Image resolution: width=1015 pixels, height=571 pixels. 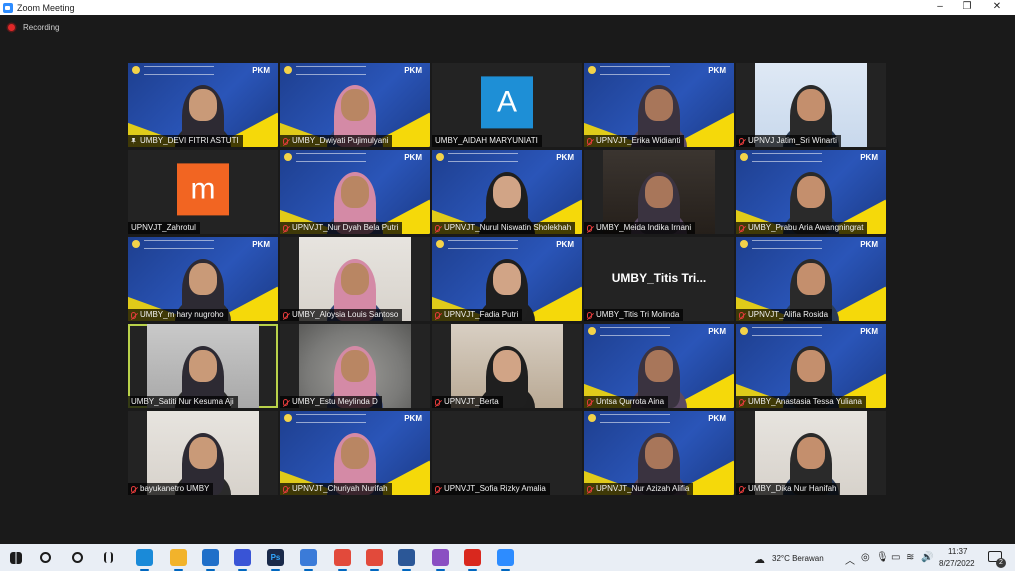 What do you see at coordinates (659, 192) in the screenshot?
I see `participant-tile: UMBY_Meida Indika Irnani` at bounding box center [659, 192].